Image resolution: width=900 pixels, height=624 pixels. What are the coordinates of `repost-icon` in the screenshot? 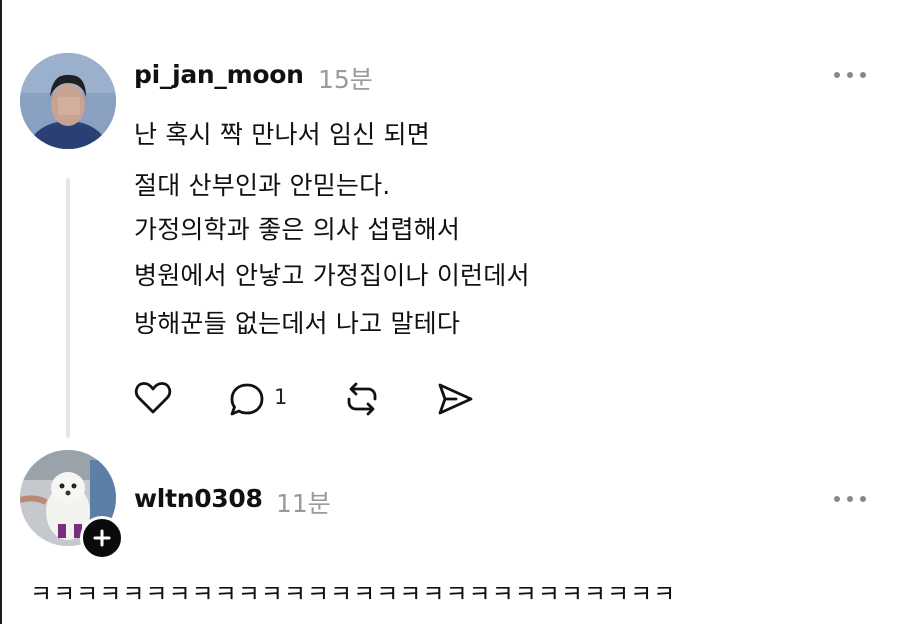 It's located at (362, 399).